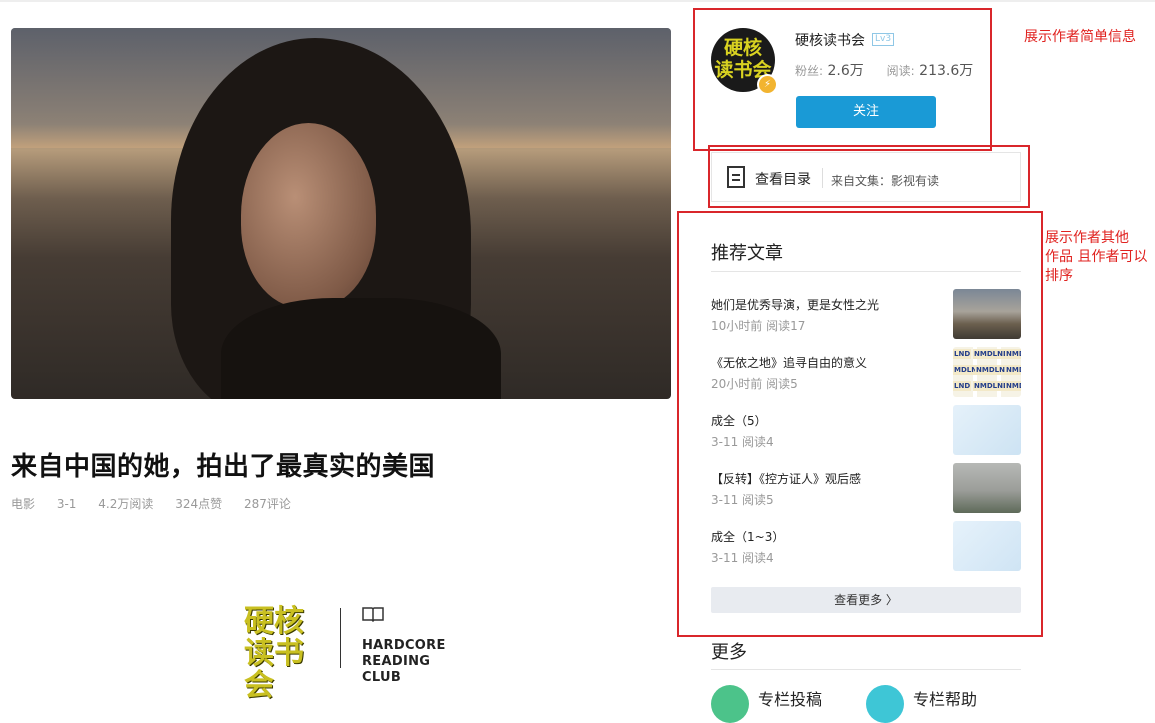 The image size is (1155, 723). What do you see at coordinates (830, 40) in the screenshot?
I see `author-name: 硬核读书会` at bounding box center [830, 40].